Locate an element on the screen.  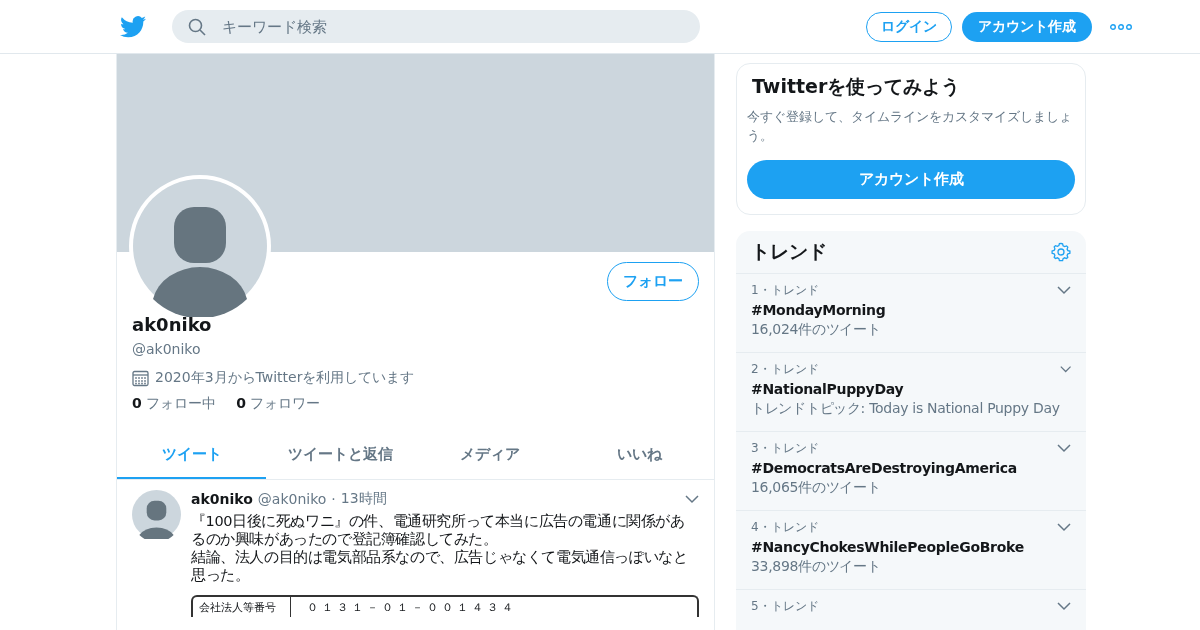
trend-name: #MondayMorning is located at coordinates (818, 309).